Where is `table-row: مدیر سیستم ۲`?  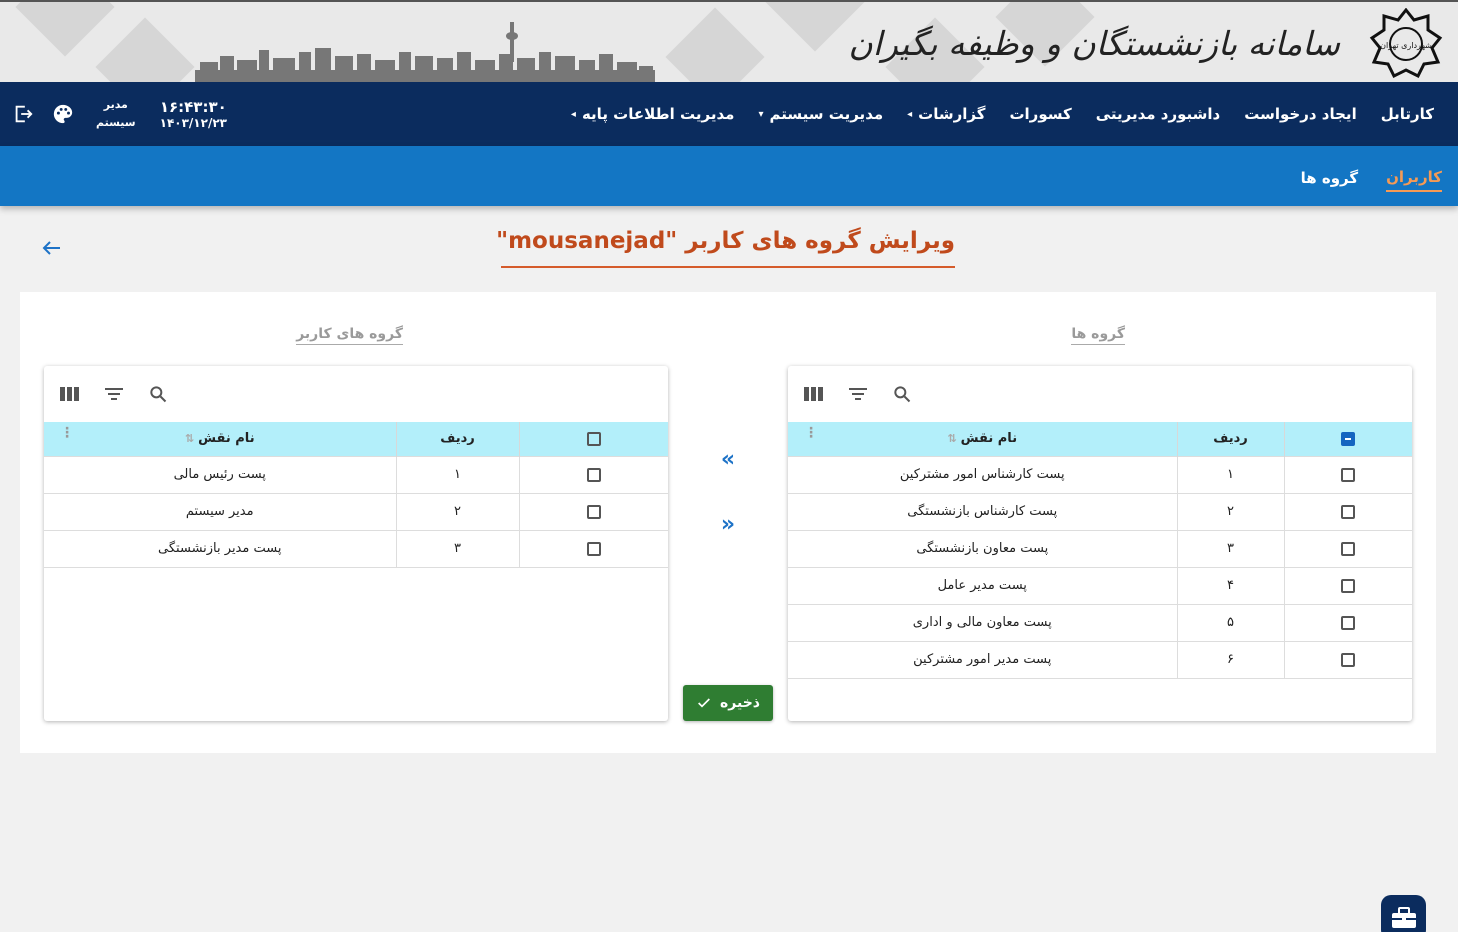
table-row: مدیر سیستم ۲ is located at coordinates (356, 511).